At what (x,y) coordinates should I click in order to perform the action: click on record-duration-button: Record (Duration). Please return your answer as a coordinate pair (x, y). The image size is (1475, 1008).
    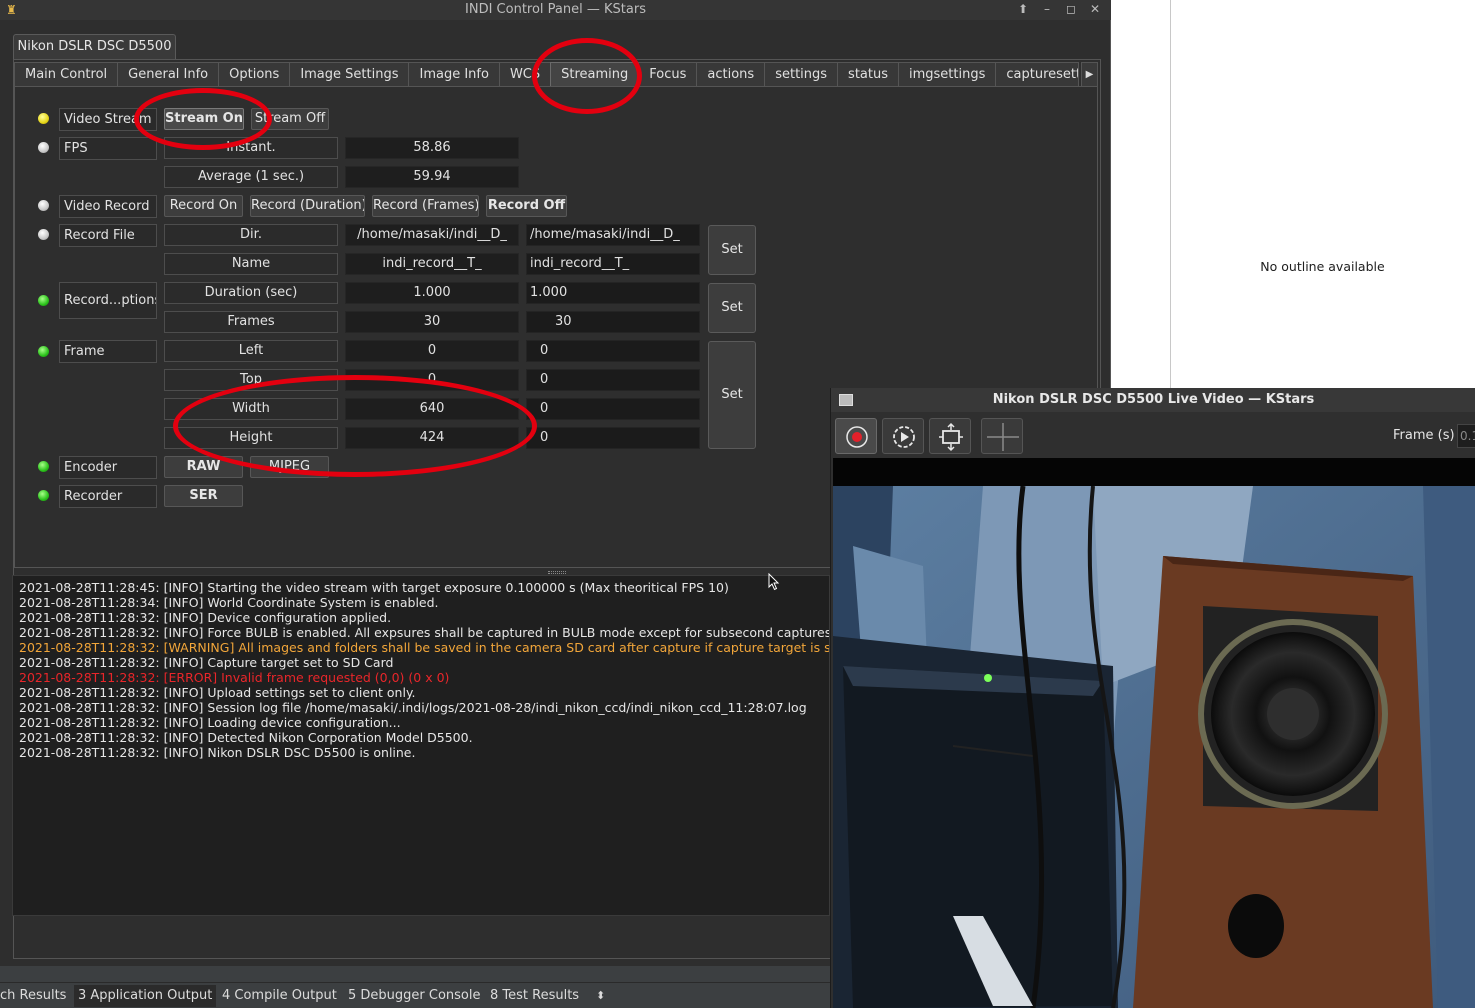
    Looking at the image, I should click on (307, 206).